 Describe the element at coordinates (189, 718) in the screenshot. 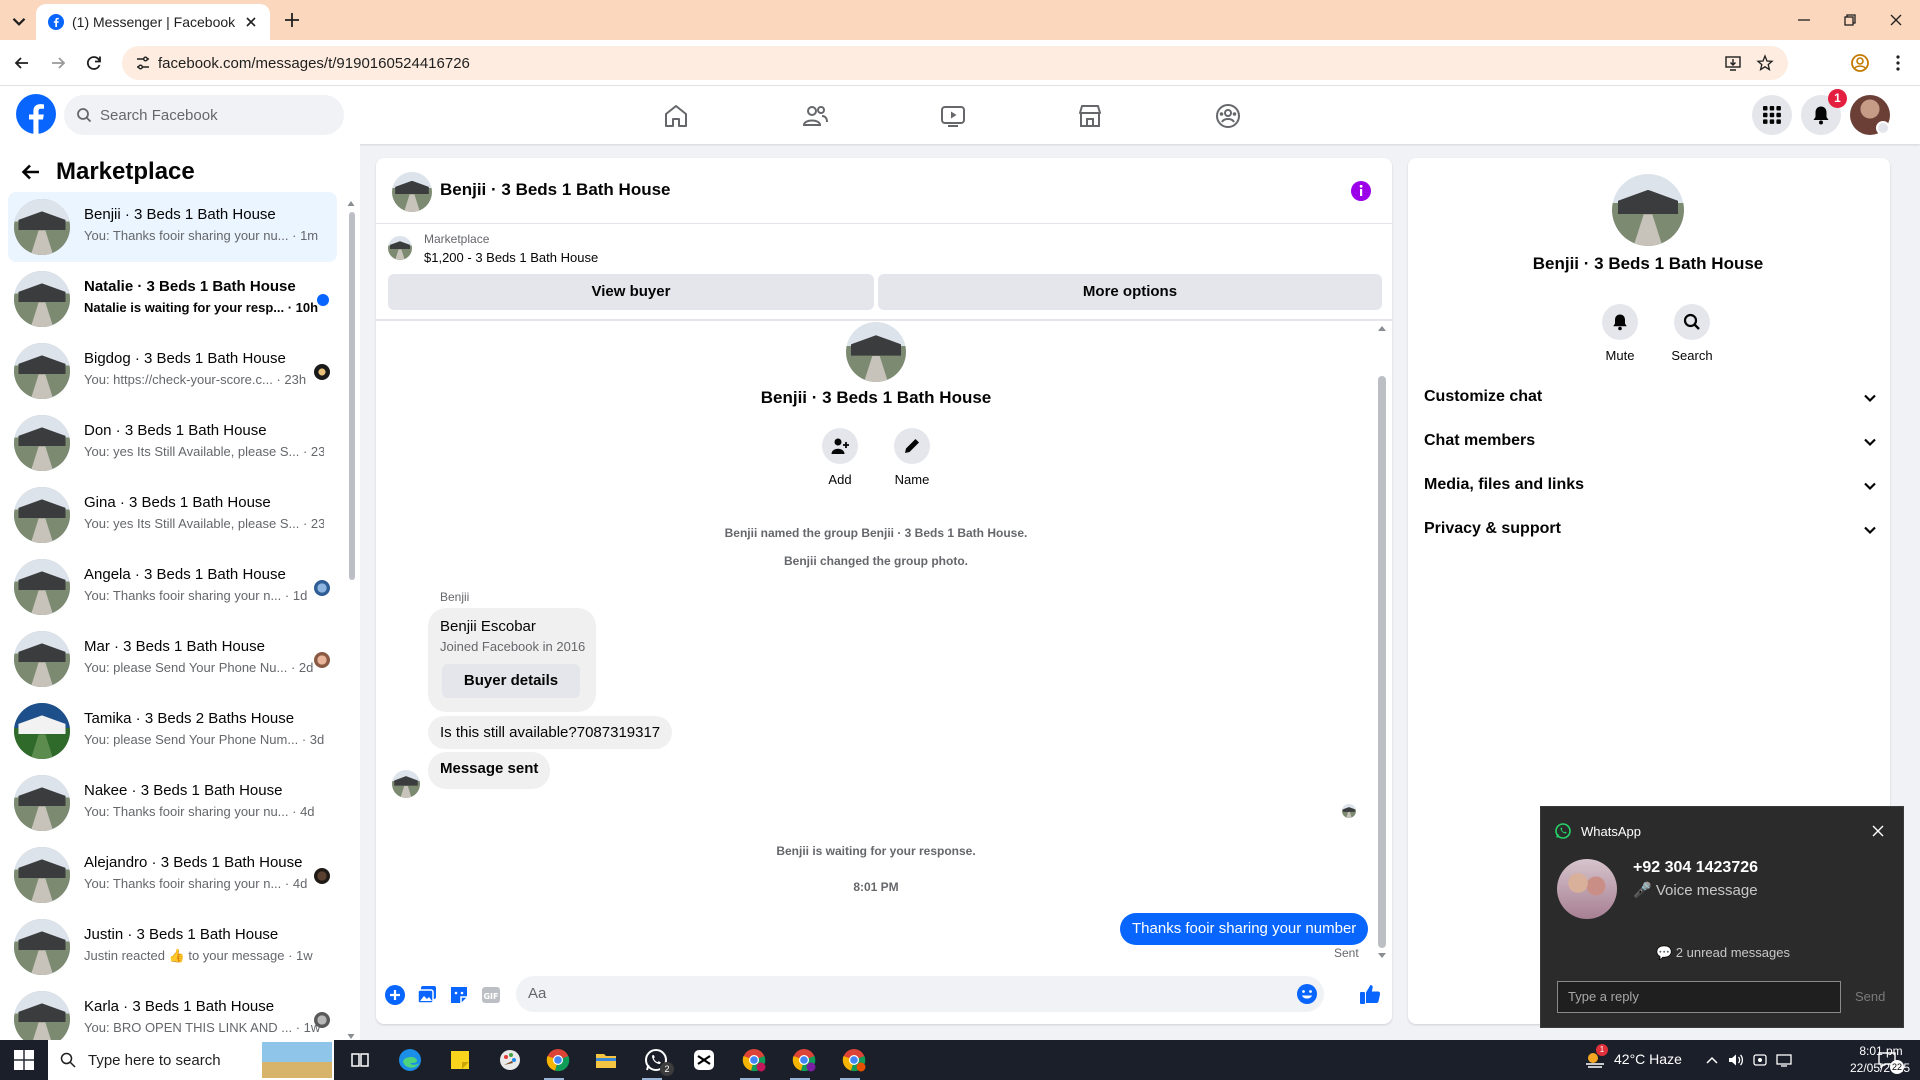

I see `conversation-name: Tamika · 3 Beds 2 Baths House` at that location.